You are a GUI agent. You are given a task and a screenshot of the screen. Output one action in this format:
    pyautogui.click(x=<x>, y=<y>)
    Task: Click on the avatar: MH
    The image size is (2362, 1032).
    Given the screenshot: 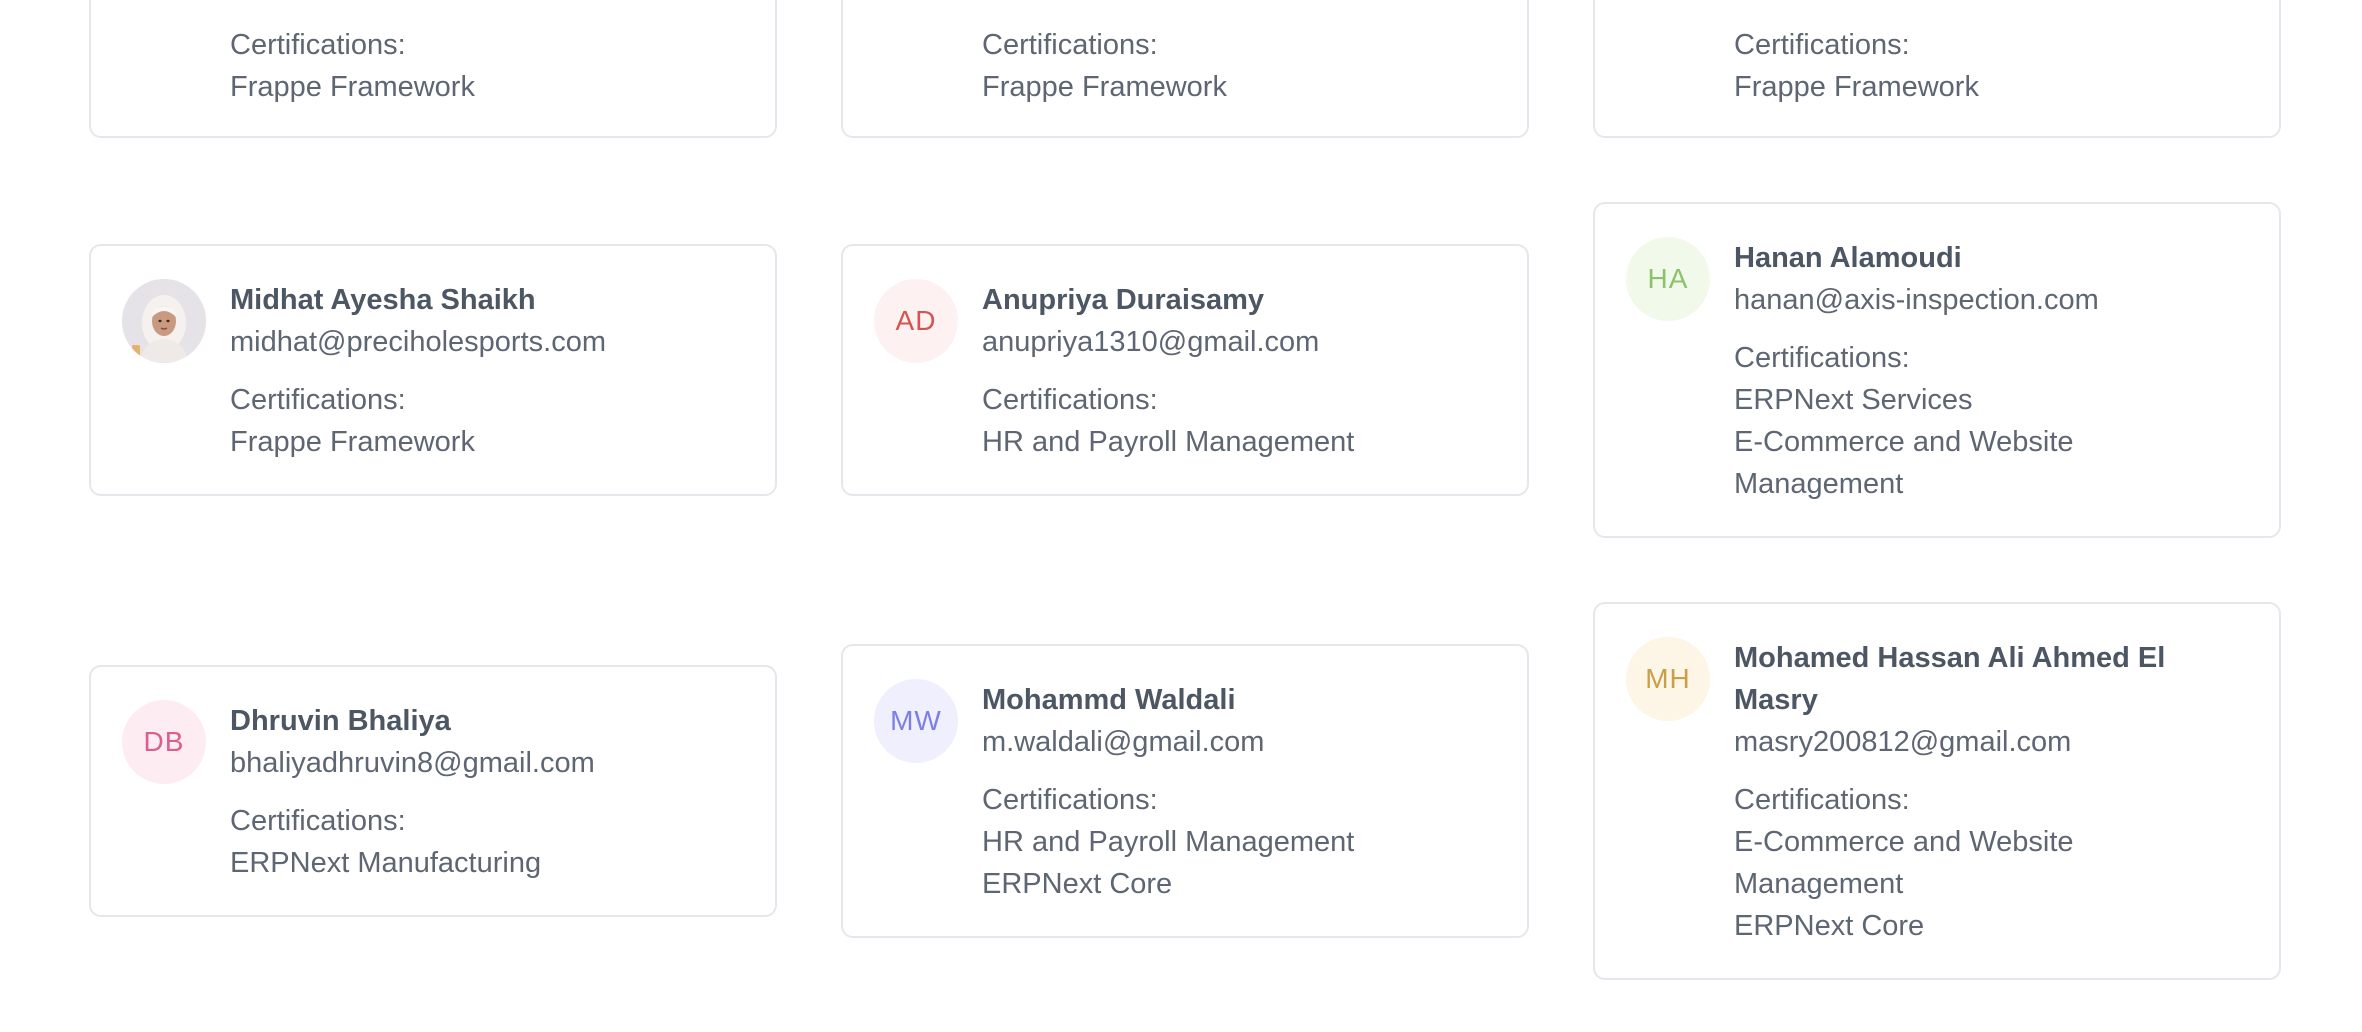 What is the action you would take?
    pyautogui.click(x=1668, y=679)
    